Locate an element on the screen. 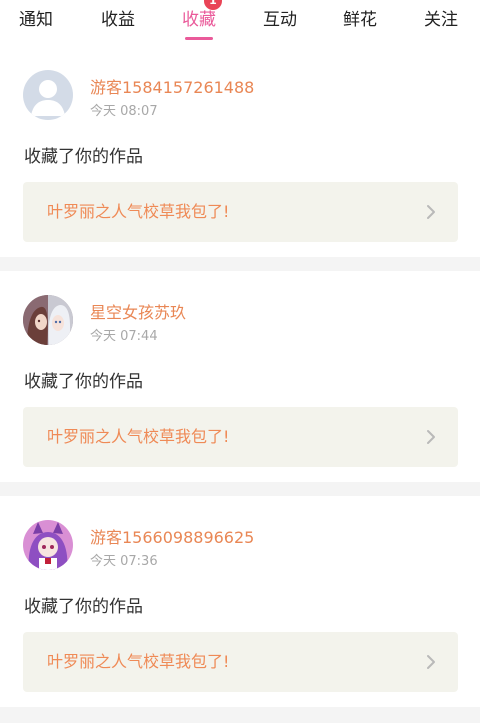 The height and width of the screenshot is (723, 480). tab-flowers: 鲜花 is located at coordinates (360, 23).